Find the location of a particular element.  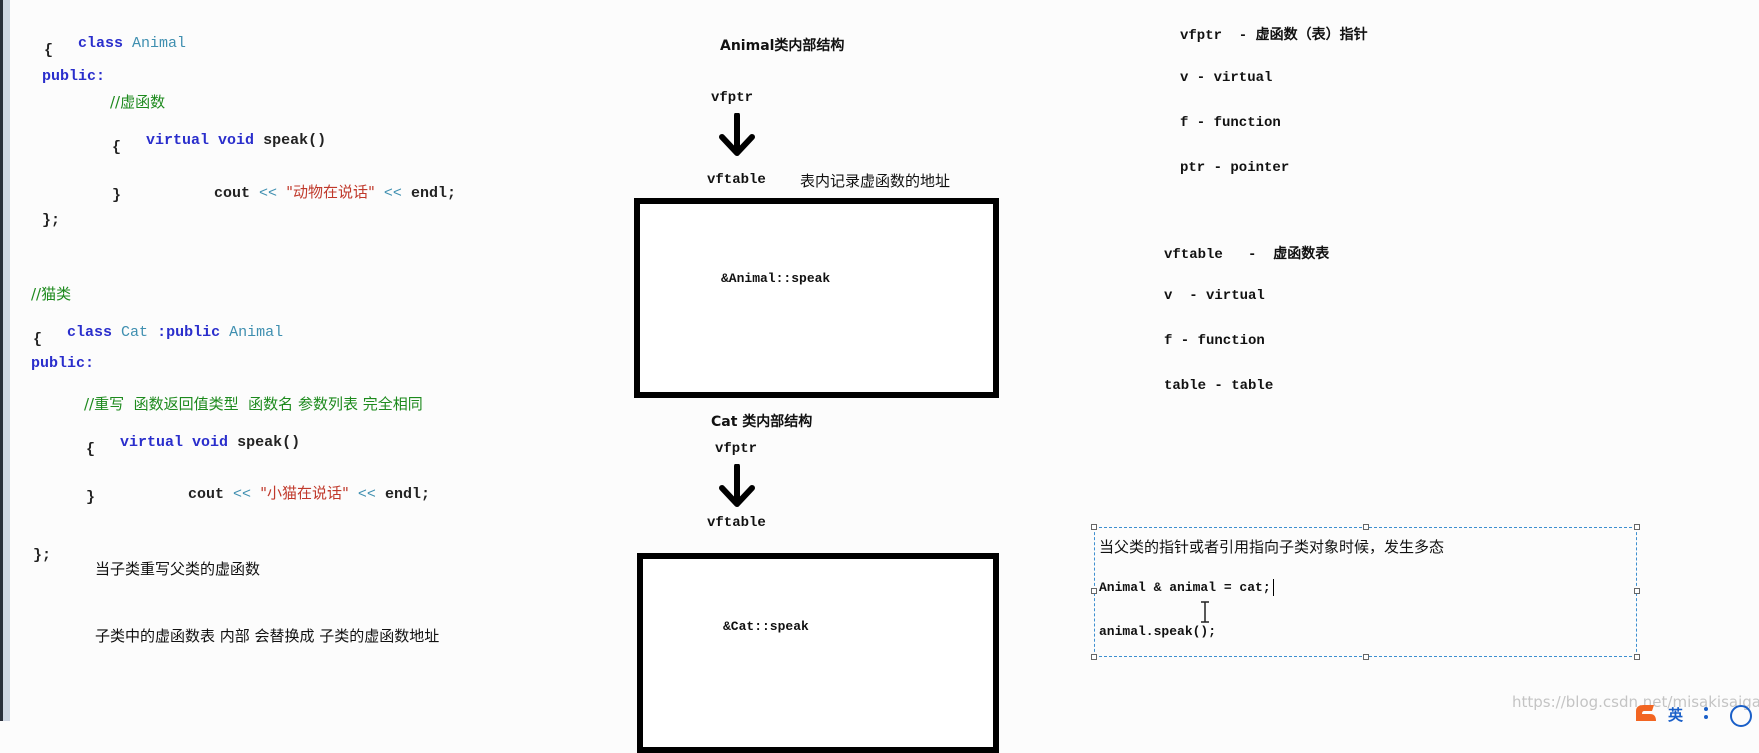

glossary-heading: vftable - 虚函数表 is located at coordinates (1247, 255).